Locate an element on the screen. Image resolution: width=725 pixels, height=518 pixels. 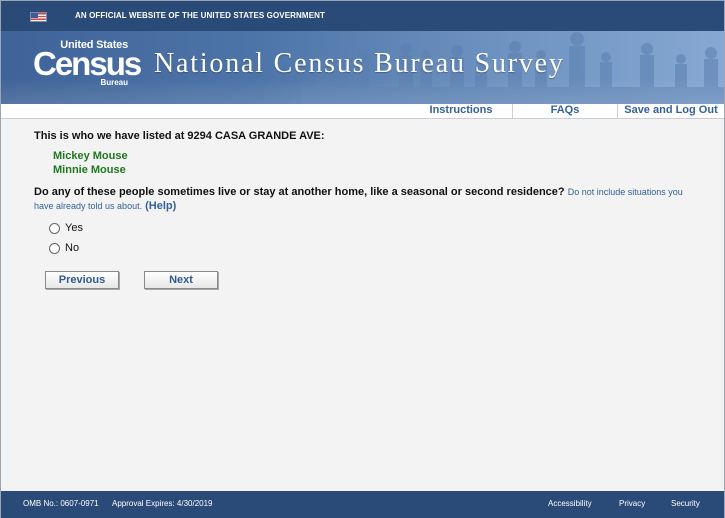
previous-button: Previous is located at coordinates (82, 280).